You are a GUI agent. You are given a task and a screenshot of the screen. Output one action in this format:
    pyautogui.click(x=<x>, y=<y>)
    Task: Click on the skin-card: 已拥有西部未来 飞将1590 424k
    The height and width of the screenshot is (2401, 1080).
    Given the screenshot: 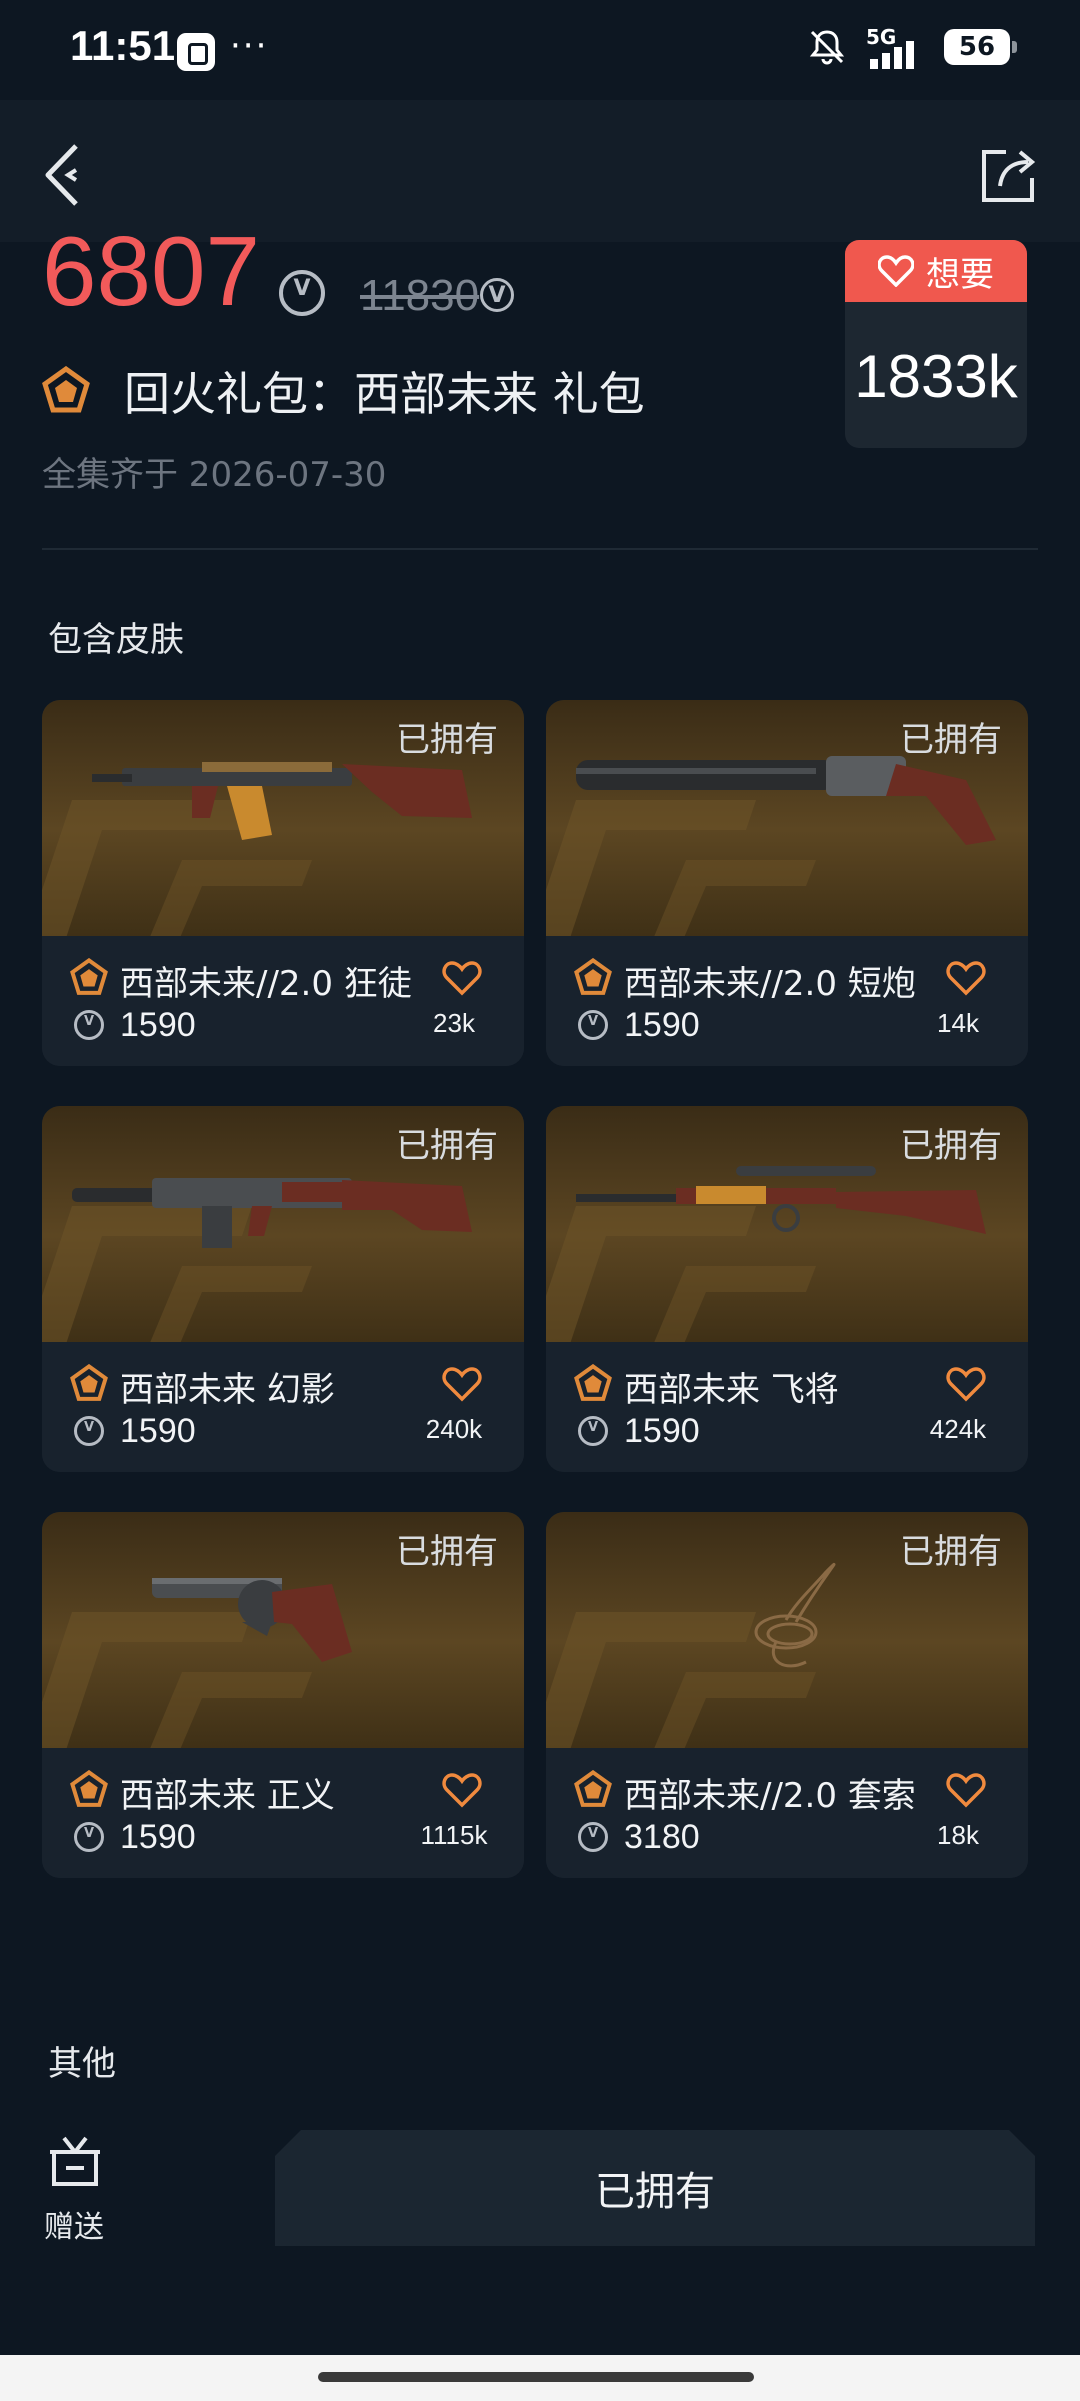 What is the action you would take?
    pyautogui.click(x=787, y=1289)
    